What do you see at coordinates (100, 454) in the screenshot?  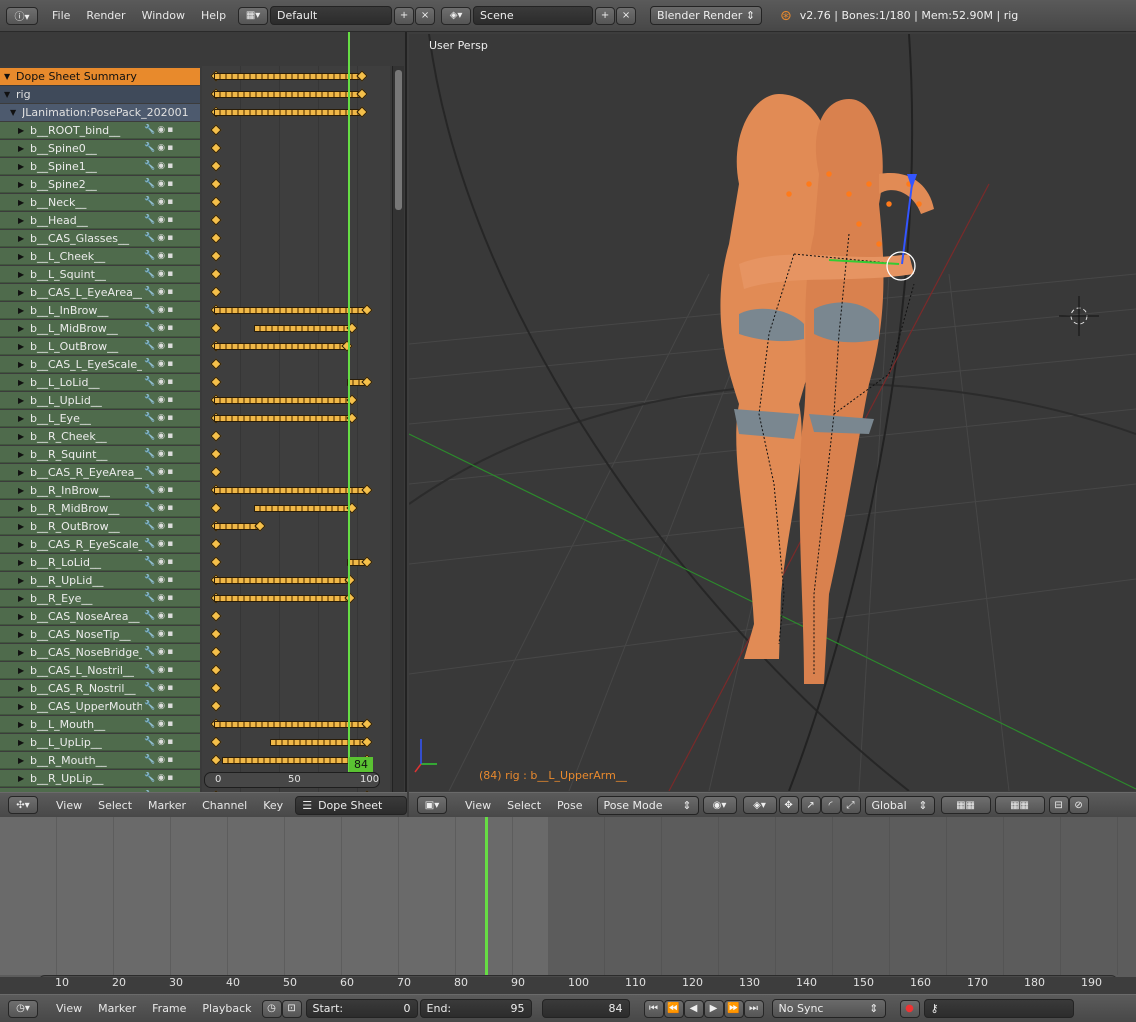 I see `bone-channel: ▶ b__R_Squint__ 🔧 ◉ ▪` at bounding box center [100, 454].